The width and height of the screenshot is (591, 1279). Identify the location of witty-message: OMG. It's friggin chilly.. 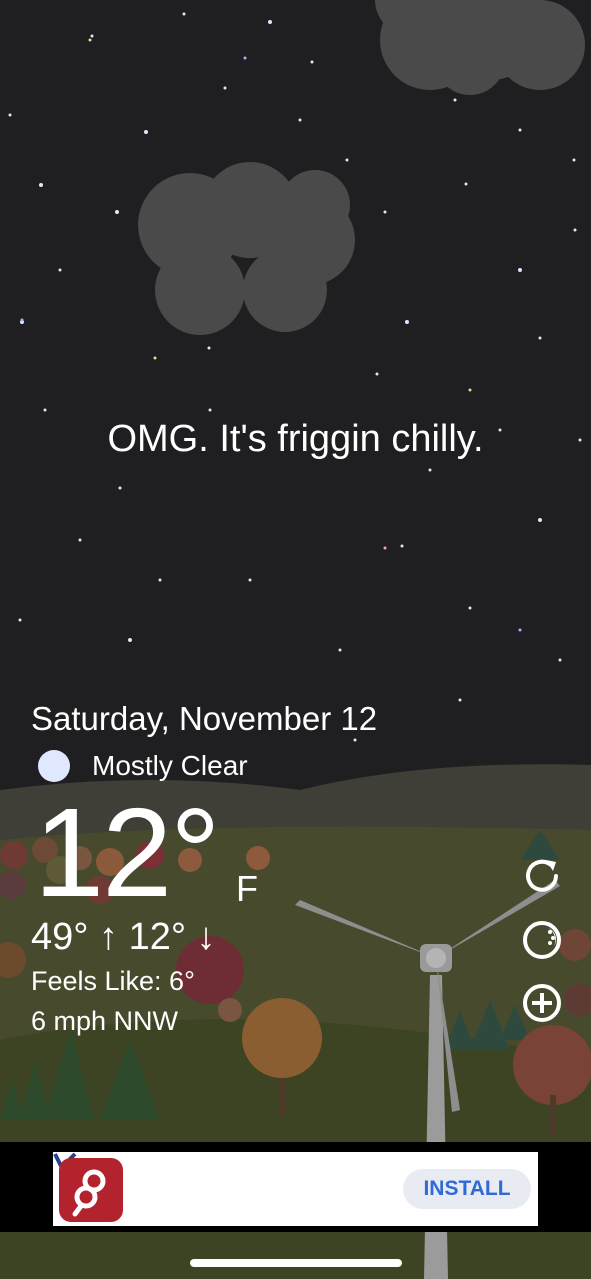
(295, 439).